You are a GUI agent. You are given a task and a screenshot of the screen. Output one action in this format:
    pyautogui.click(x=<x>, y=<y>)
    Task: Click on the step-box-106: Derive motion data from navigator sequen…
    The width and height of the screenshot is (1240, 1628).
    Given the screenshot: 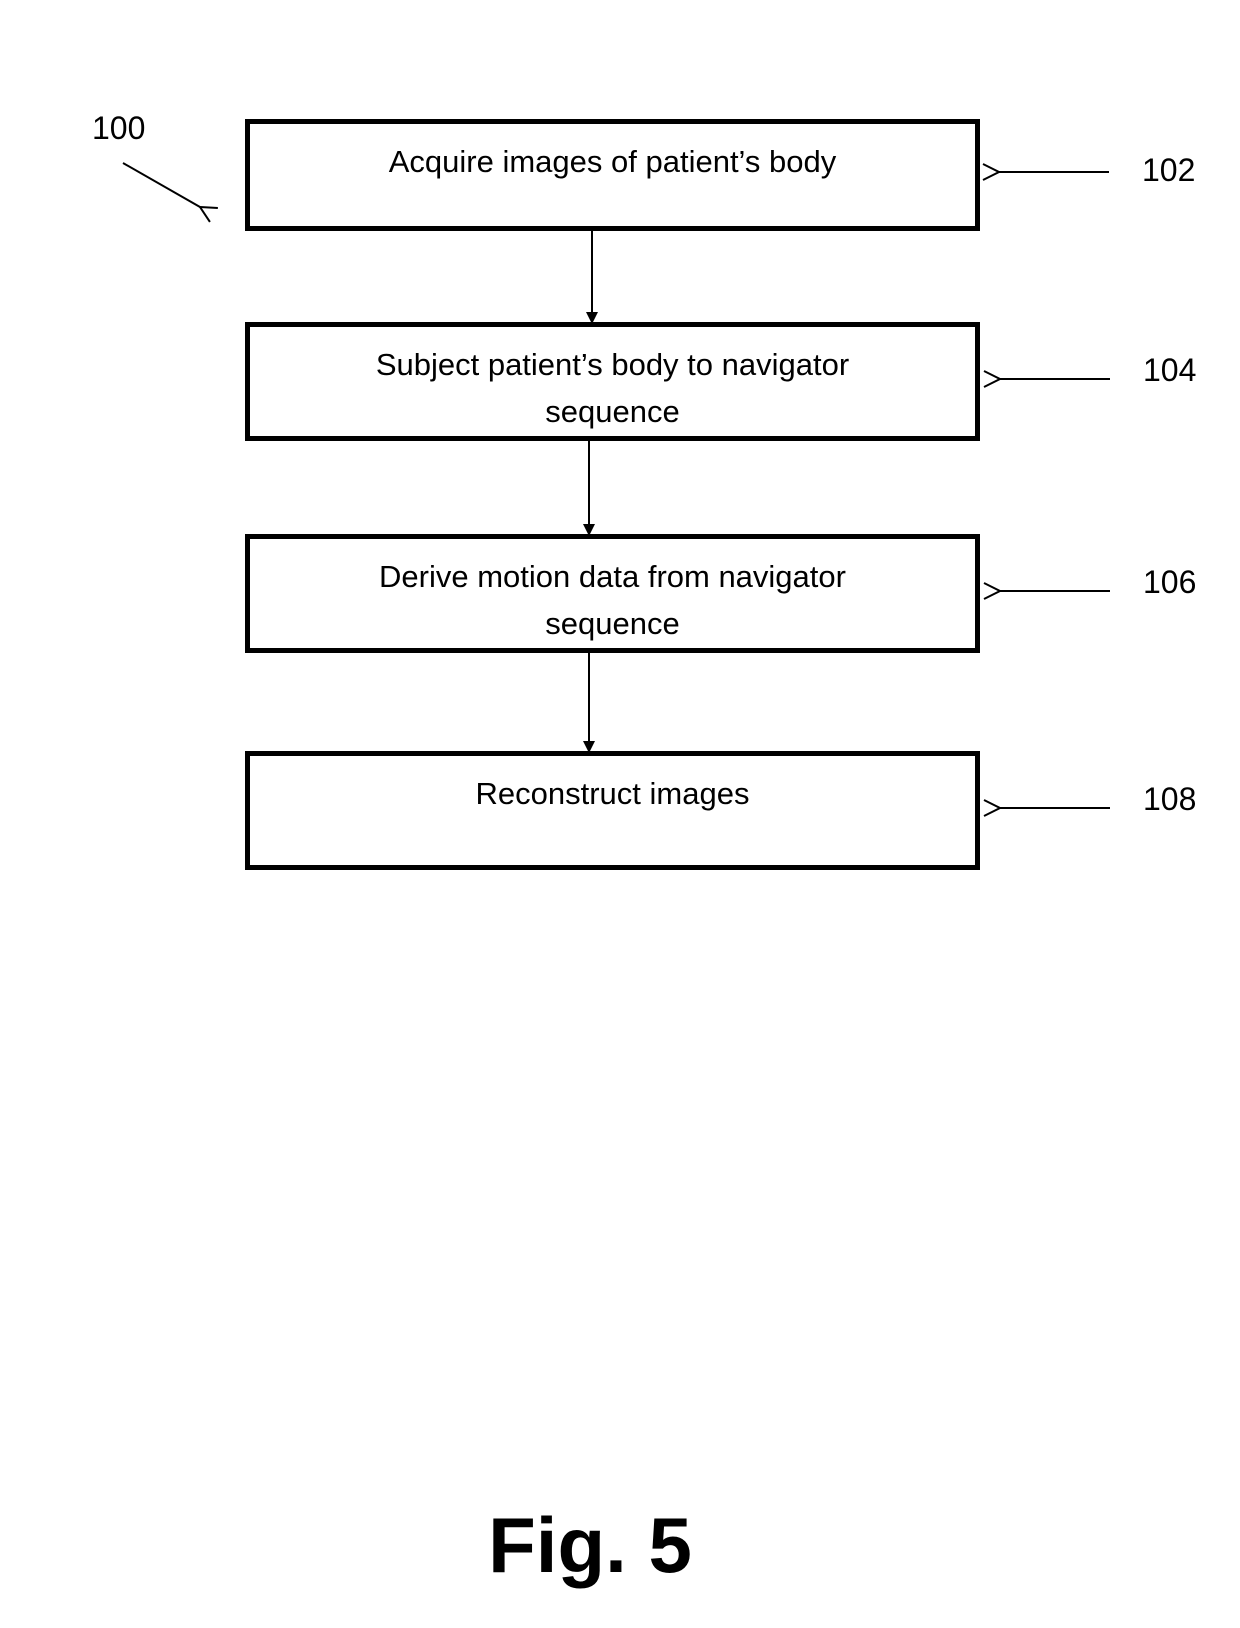 What is the action you would take?
    pyautogui.click(x=612, y=593)
    